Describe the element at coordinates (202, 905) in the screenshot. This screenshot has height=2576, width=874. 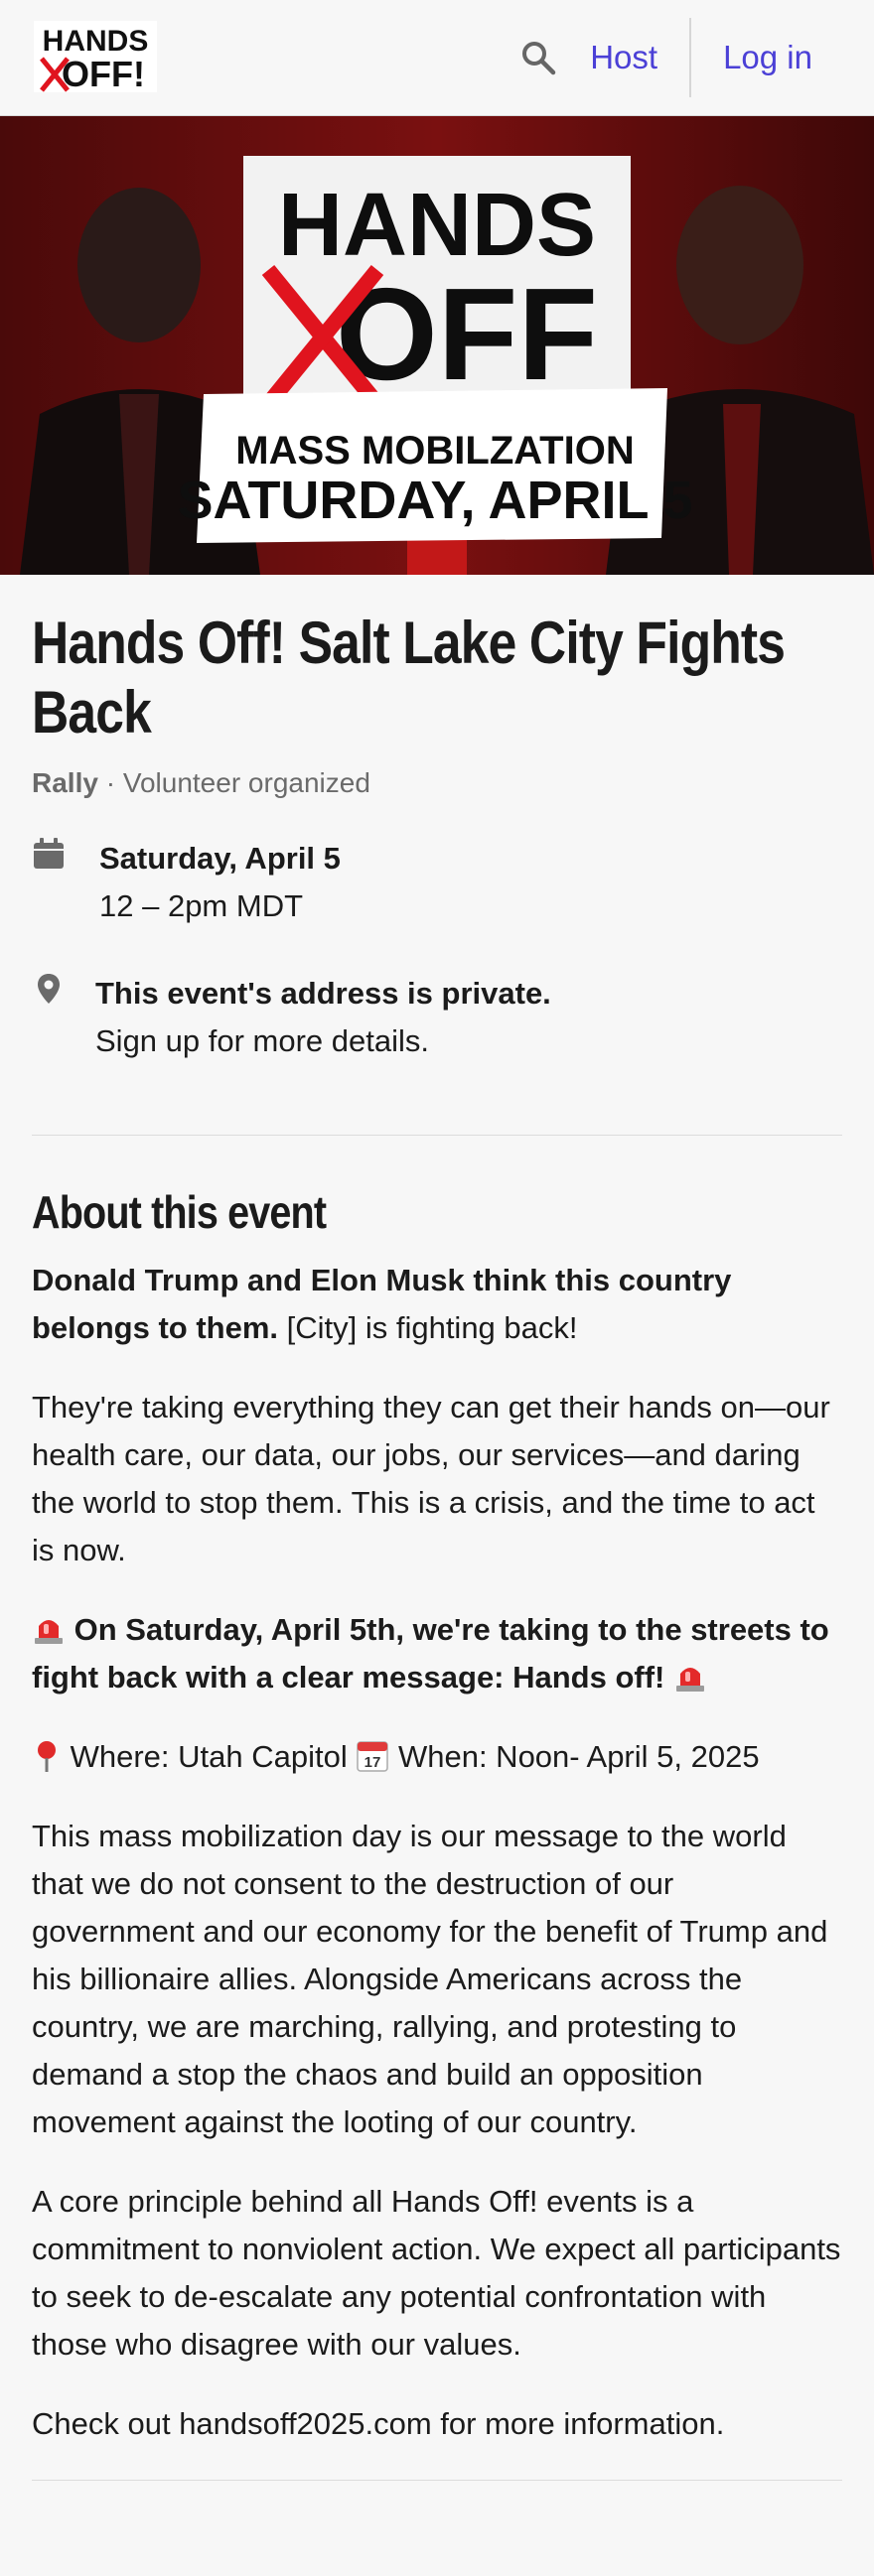
I see `event-time: 12 – 2pm MDT` at that location.